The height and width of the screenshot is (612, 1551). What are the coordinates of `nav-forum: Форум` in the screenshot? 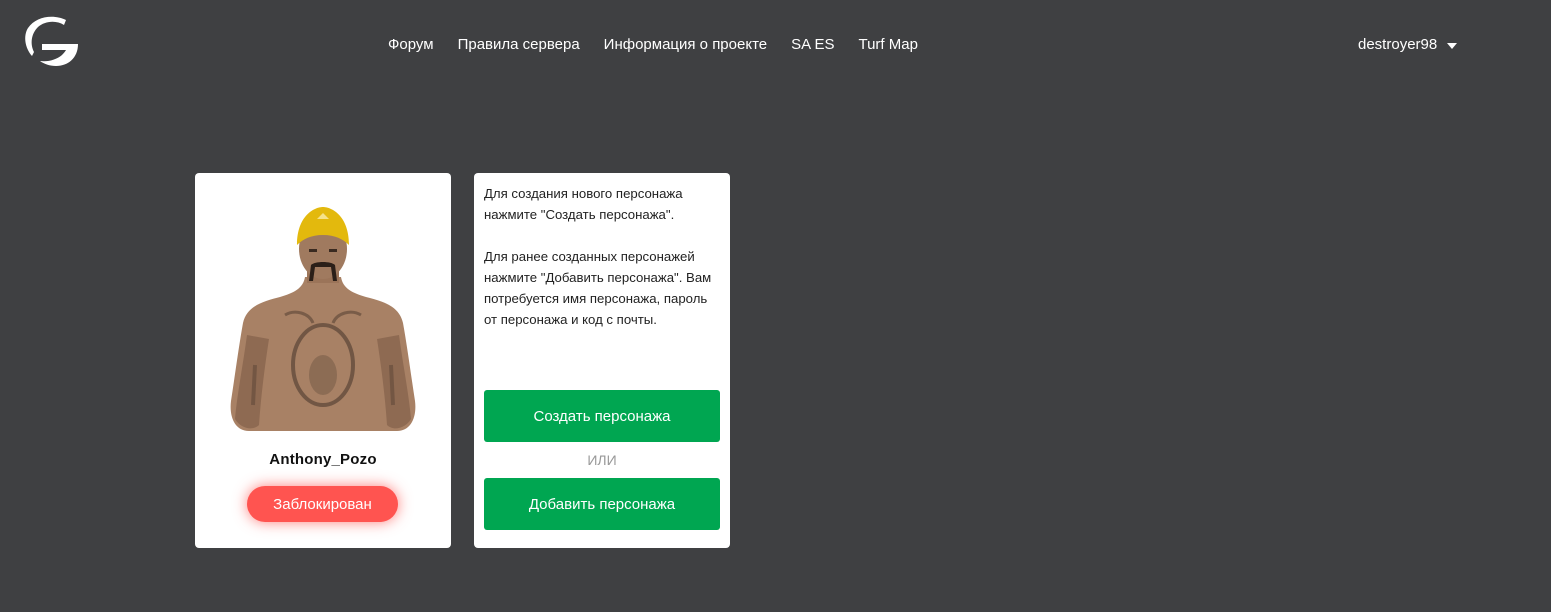 It's located at (411, 44).